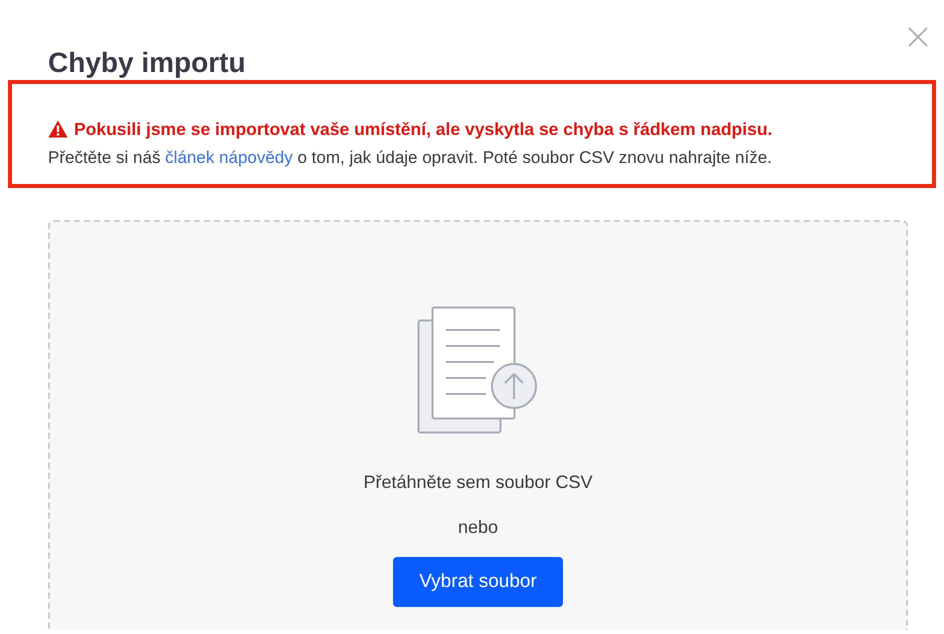 Image resolution: width=944 pixels, height=634 pixels. Describe the element at coordinates (478, 527) in the screenshot. I see `or-label: nebo` at that location.